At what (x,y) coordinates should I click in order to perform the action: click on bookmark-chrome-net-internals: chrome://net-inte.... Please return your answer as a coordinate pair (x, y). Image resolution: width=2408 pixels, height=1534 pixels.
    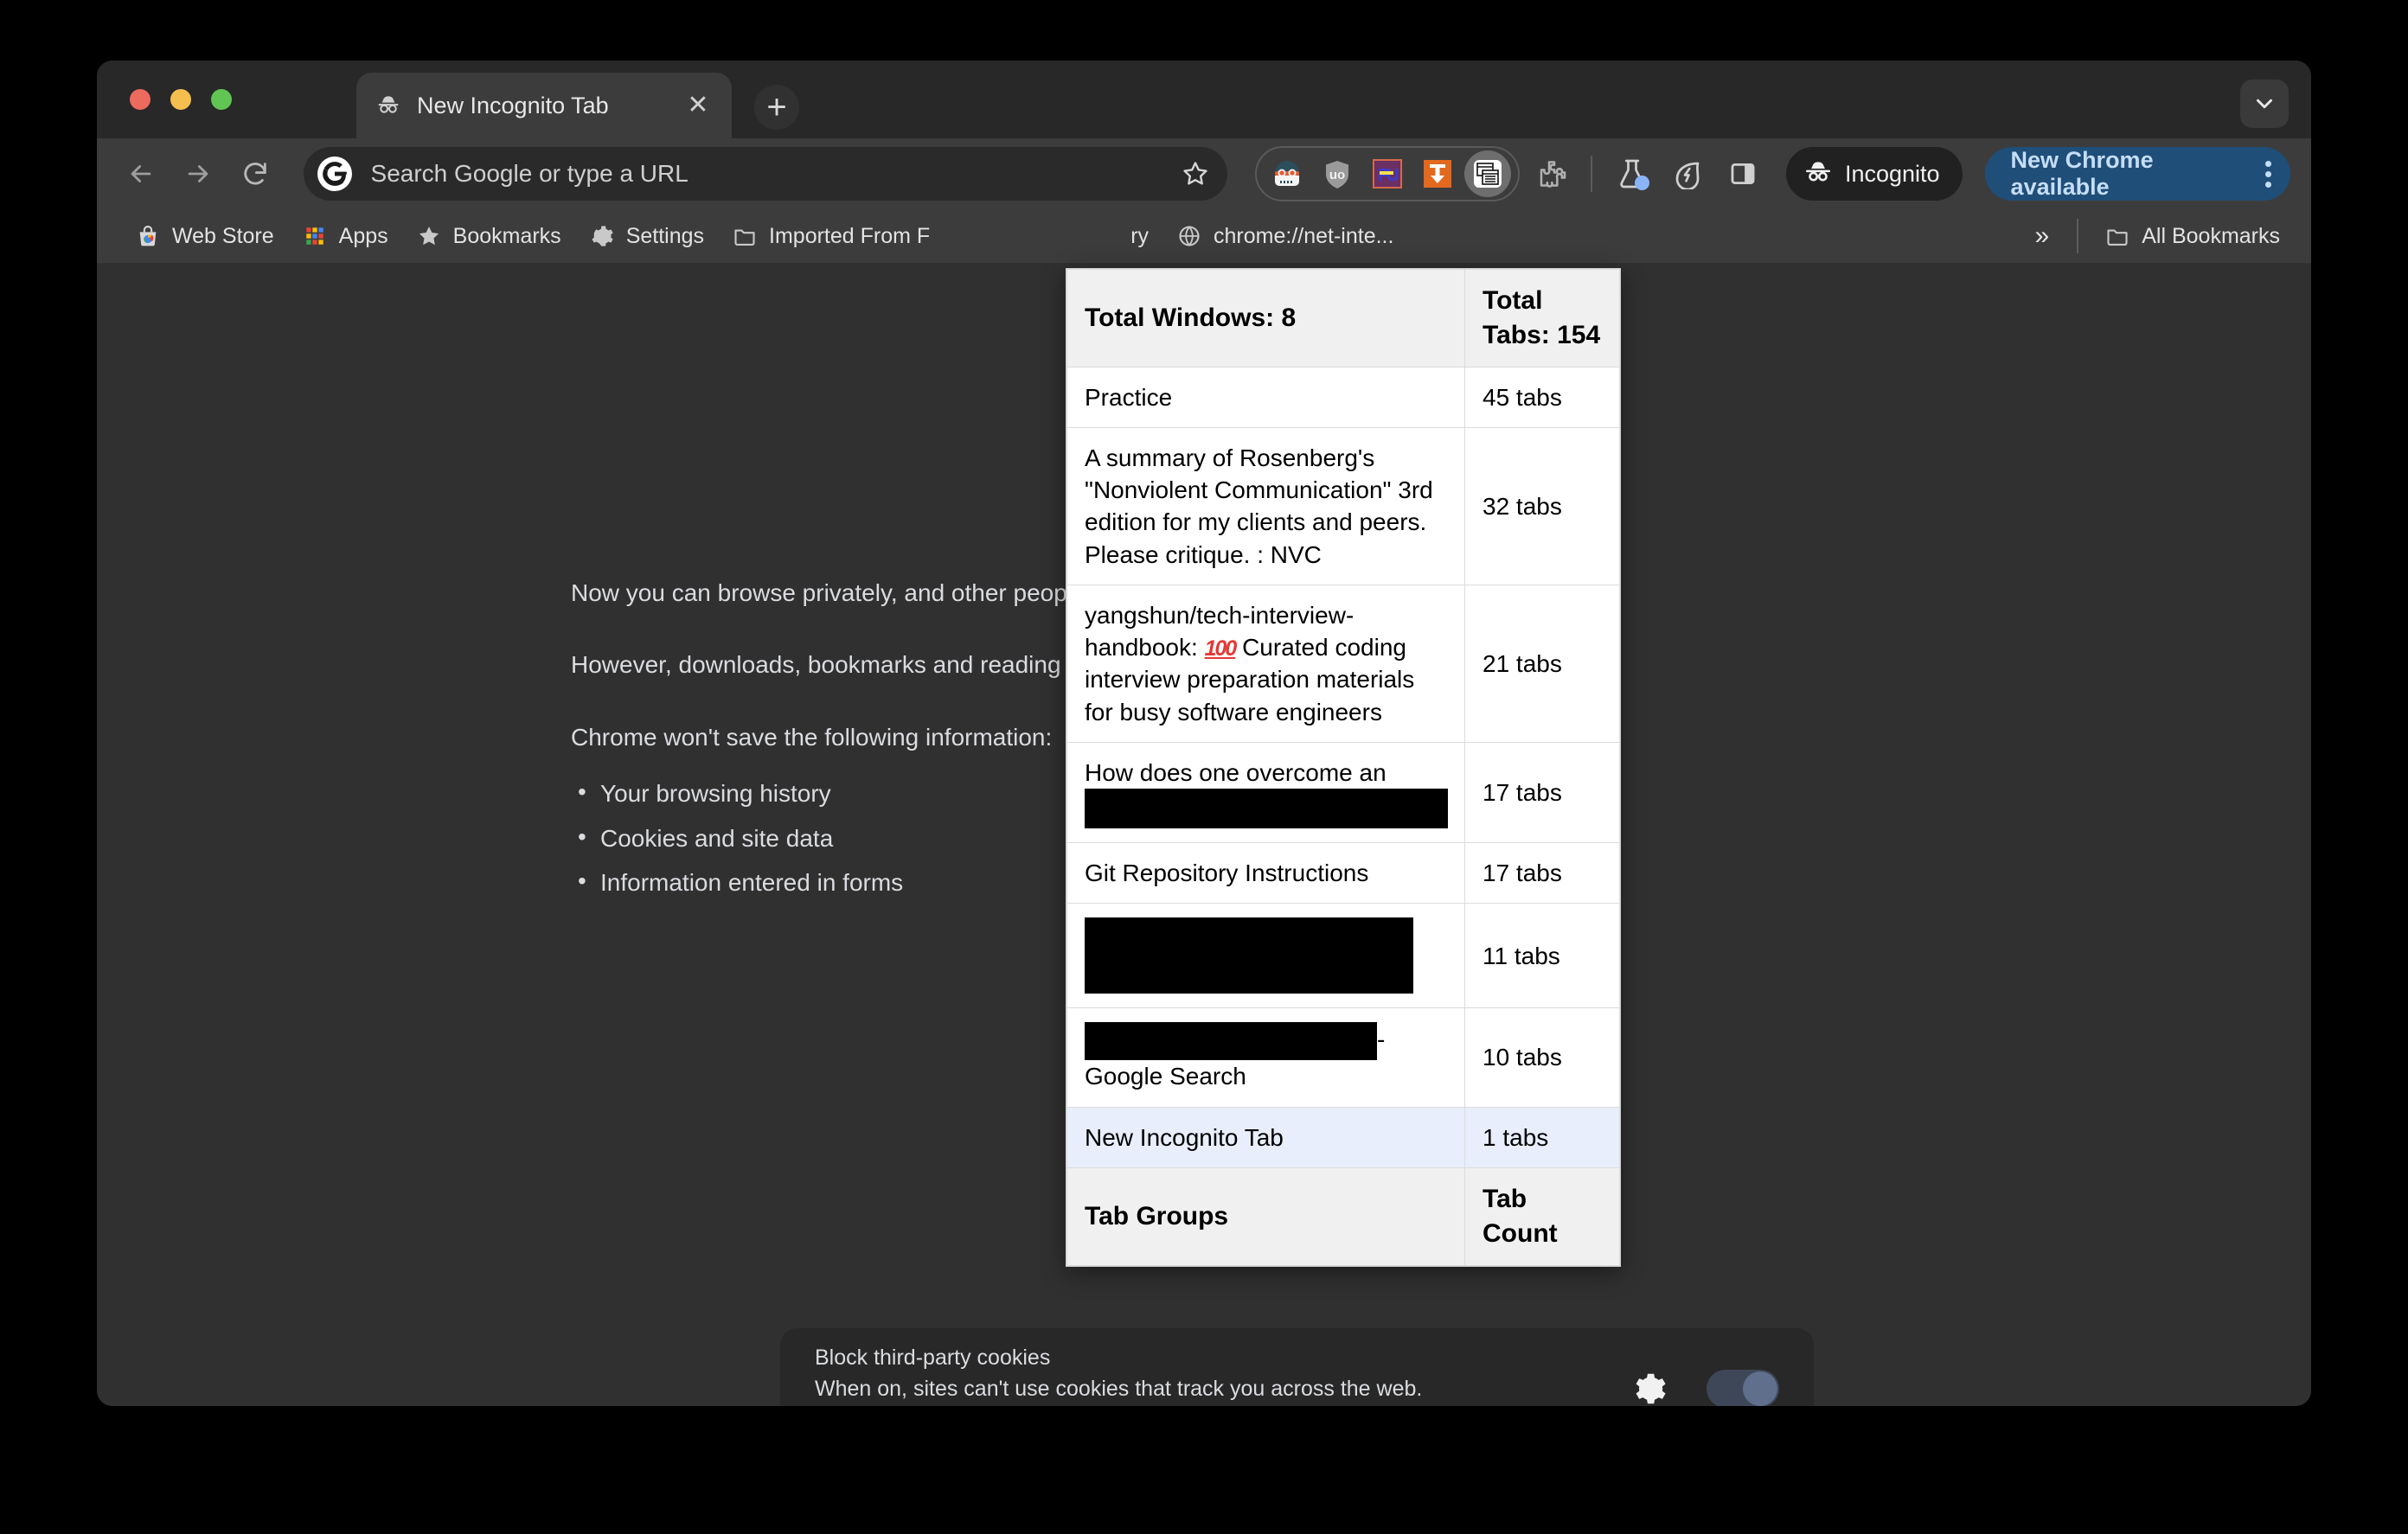
    Looking at the image, I should click on (1284, 236).